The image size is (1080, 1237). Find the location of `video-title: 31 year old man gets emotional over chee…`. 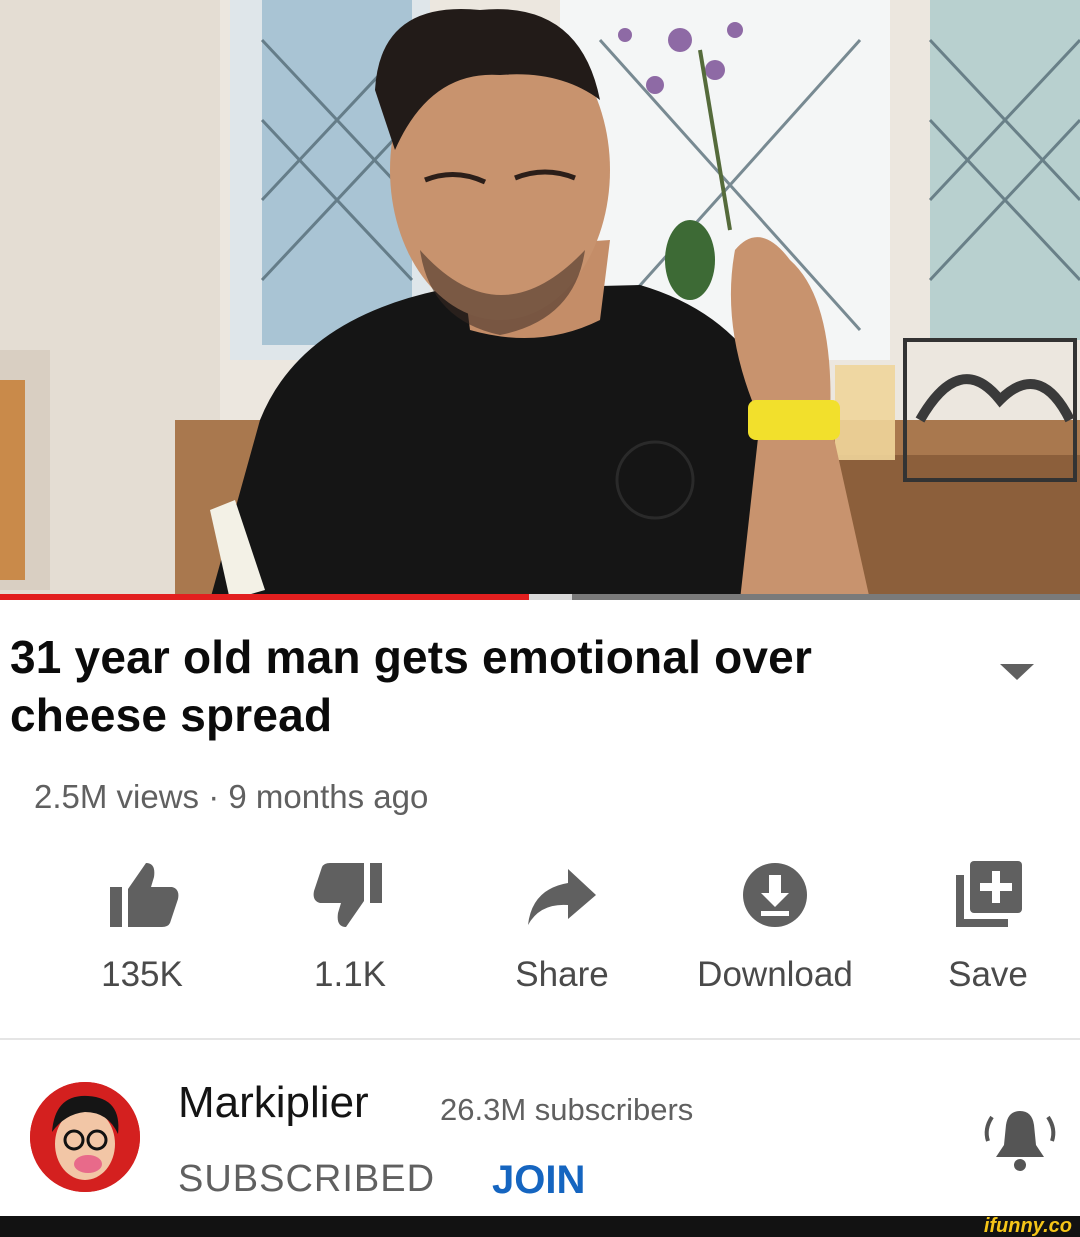

video-title: 31 year old man gets emotional over chee… is located at coordinates (411, 686).